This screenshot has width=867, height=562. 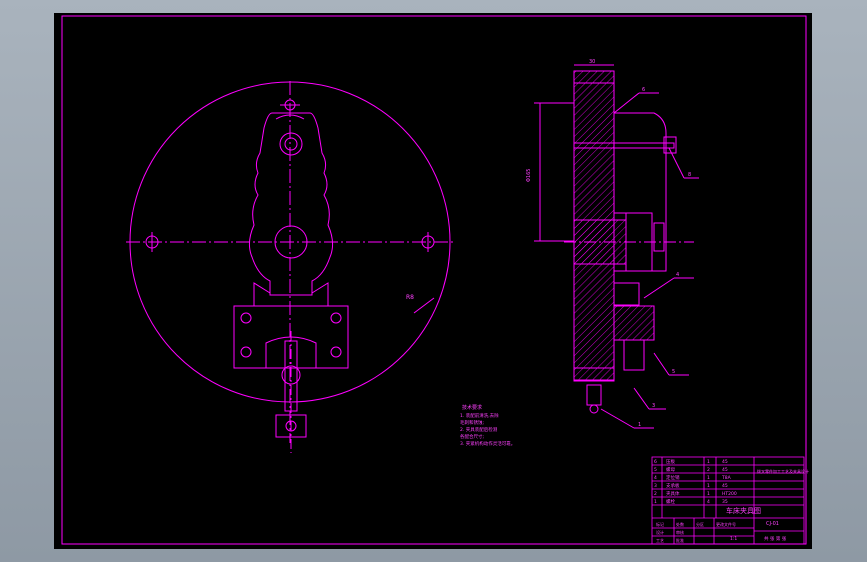 I want to click on section-view: 30 Φ165 6 8 4 5 3 1, so click(x=612, y=244).